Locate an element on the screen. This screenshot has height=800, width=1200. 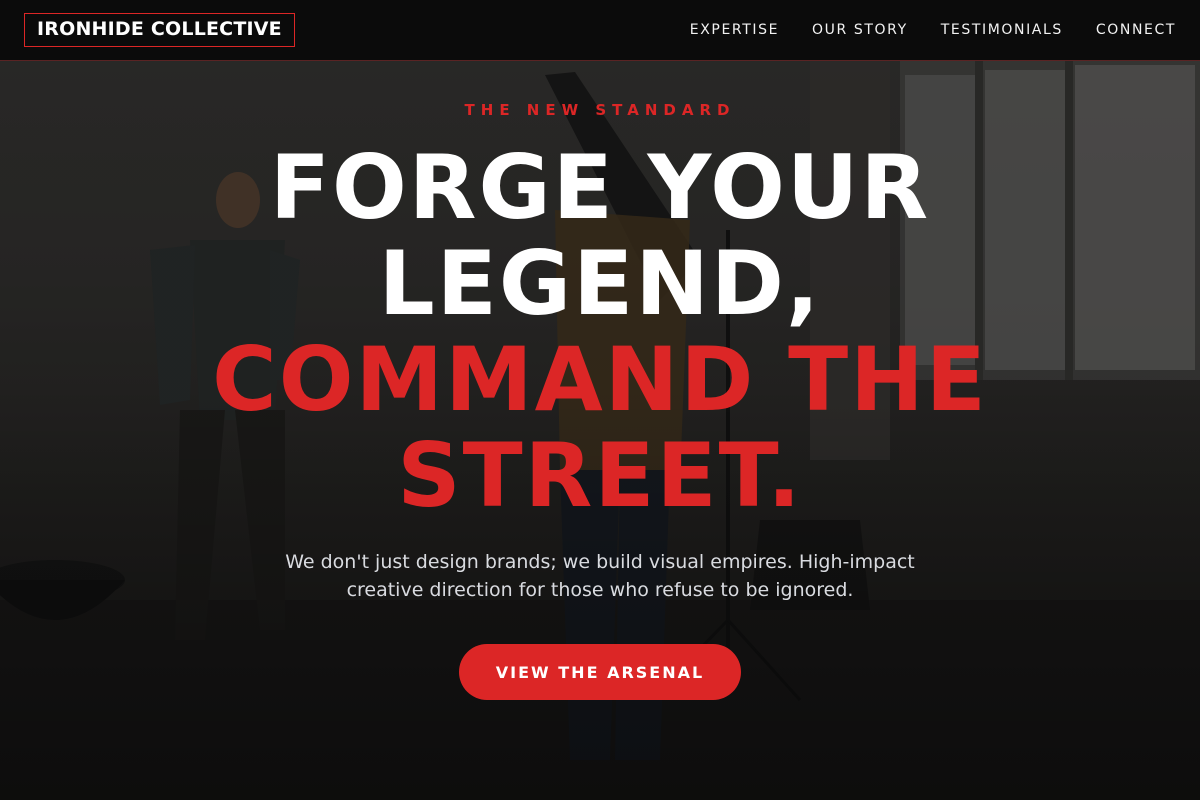
nav-link-testimonials: TESTIMONIALS is located at coordinates (1002, 30).